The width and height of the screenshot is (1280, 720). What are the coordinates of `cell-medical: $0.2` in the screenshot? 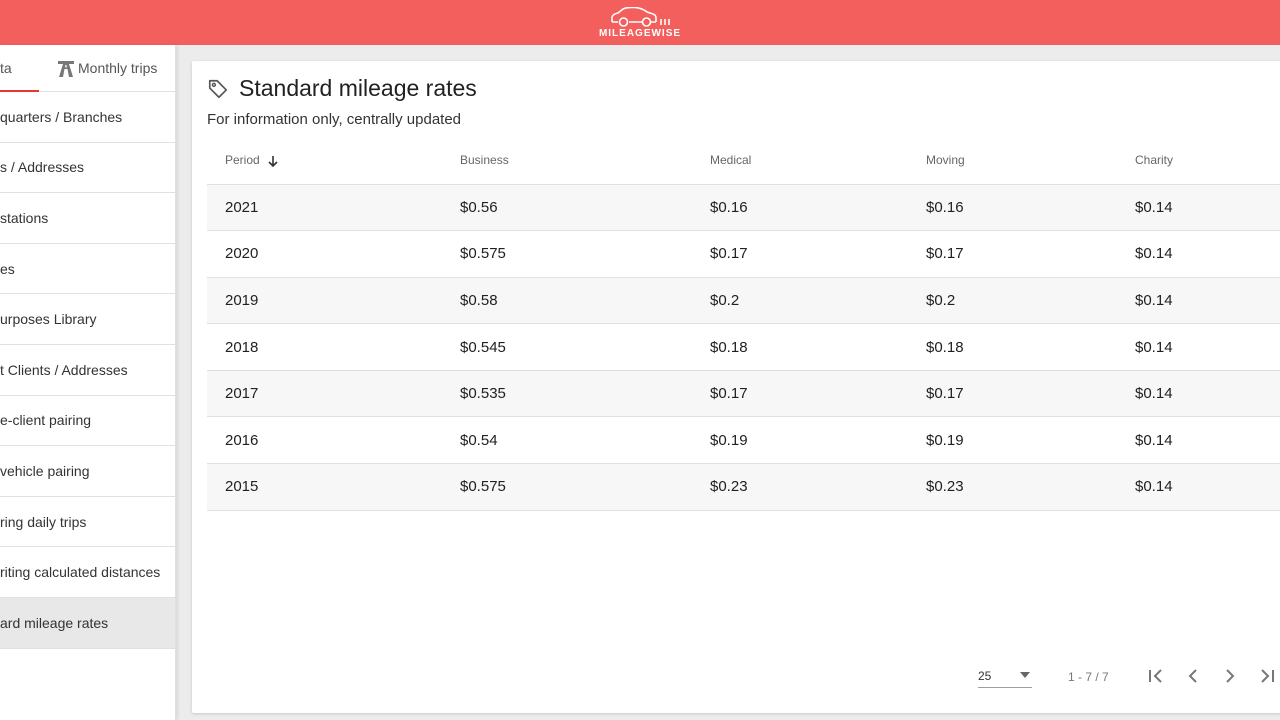 It's located at (818, 301).